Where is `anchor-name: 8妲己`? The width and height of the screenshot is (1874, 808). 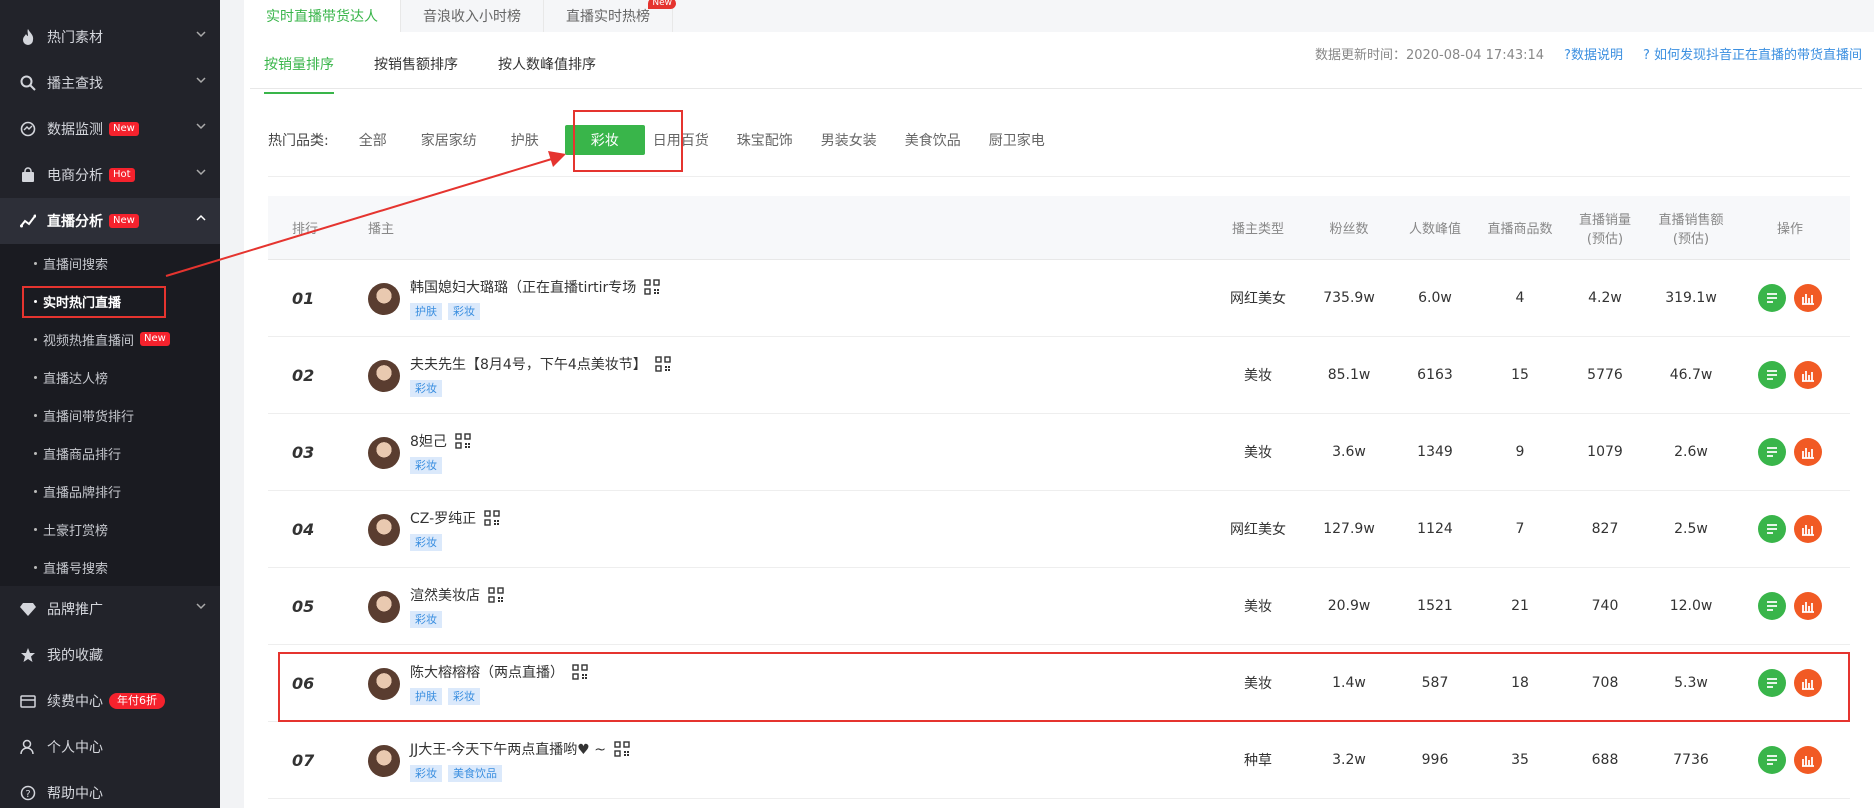 anchor-name: 8妲己 is located at coordinates (428, 441).